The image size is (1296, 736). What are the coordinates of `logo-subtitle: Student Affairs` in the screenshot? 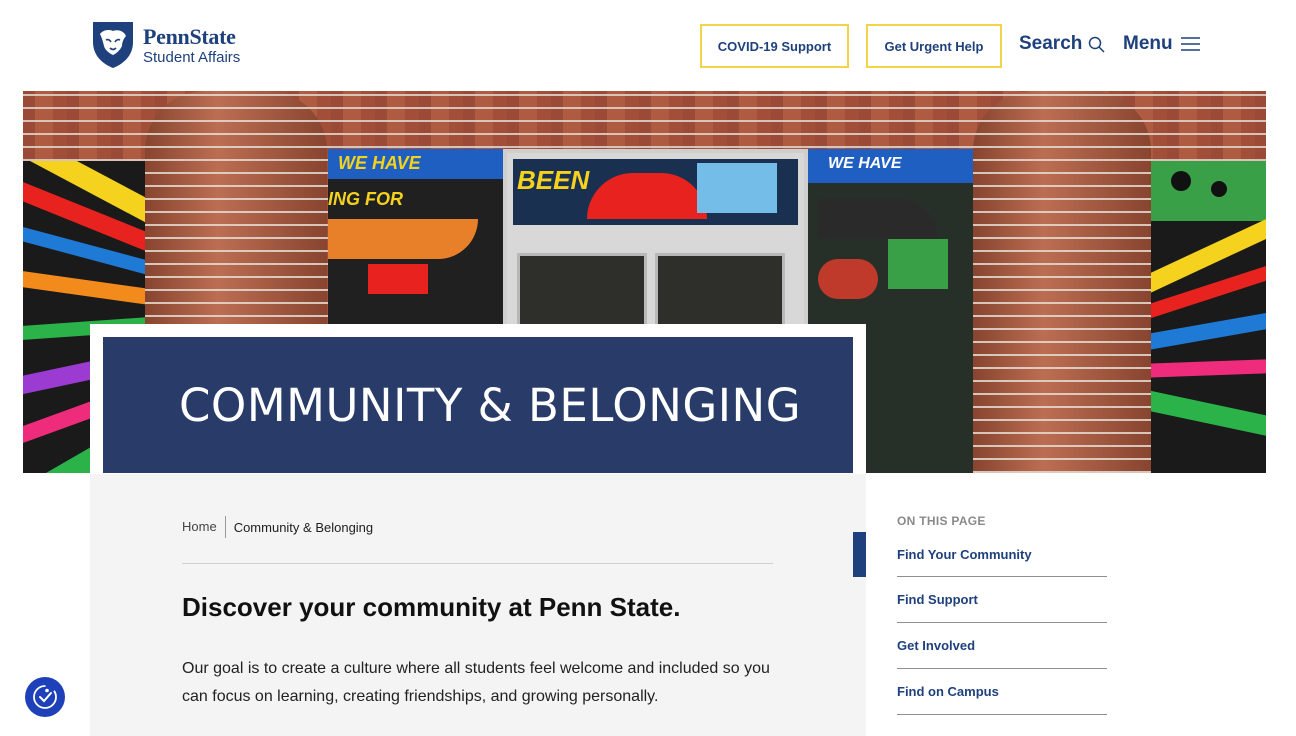 It's located at (192, 57).